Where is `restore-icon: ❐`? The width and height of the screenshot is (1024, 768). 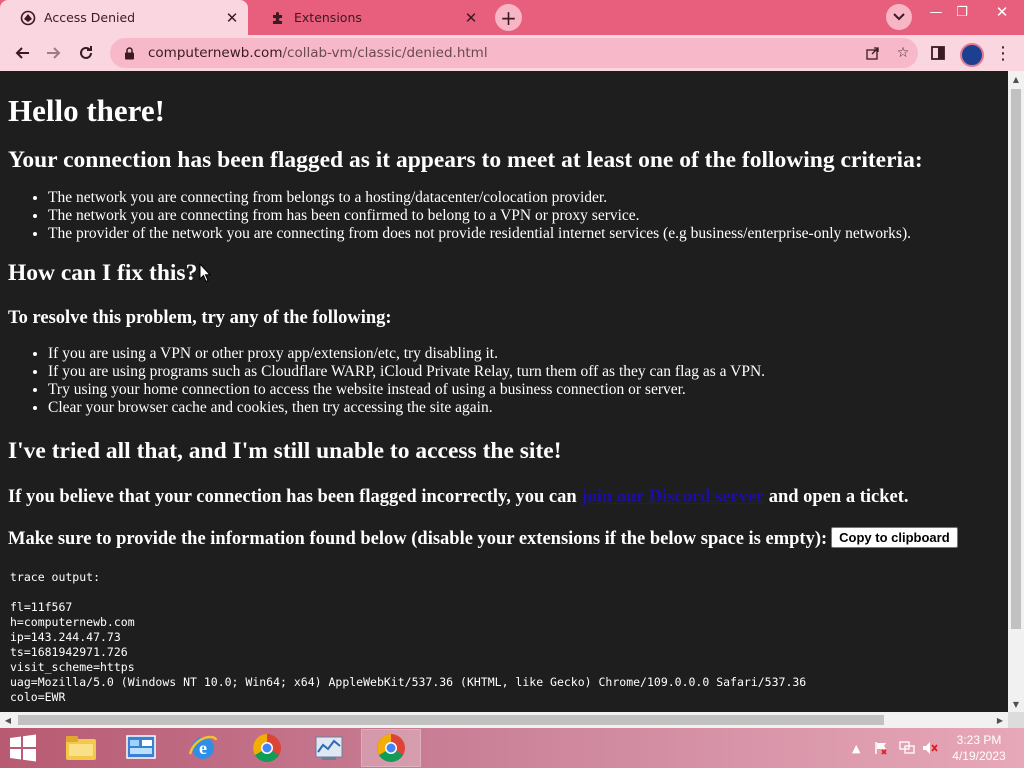
restore-icon: ❐ is located at coordinates (962, 12).